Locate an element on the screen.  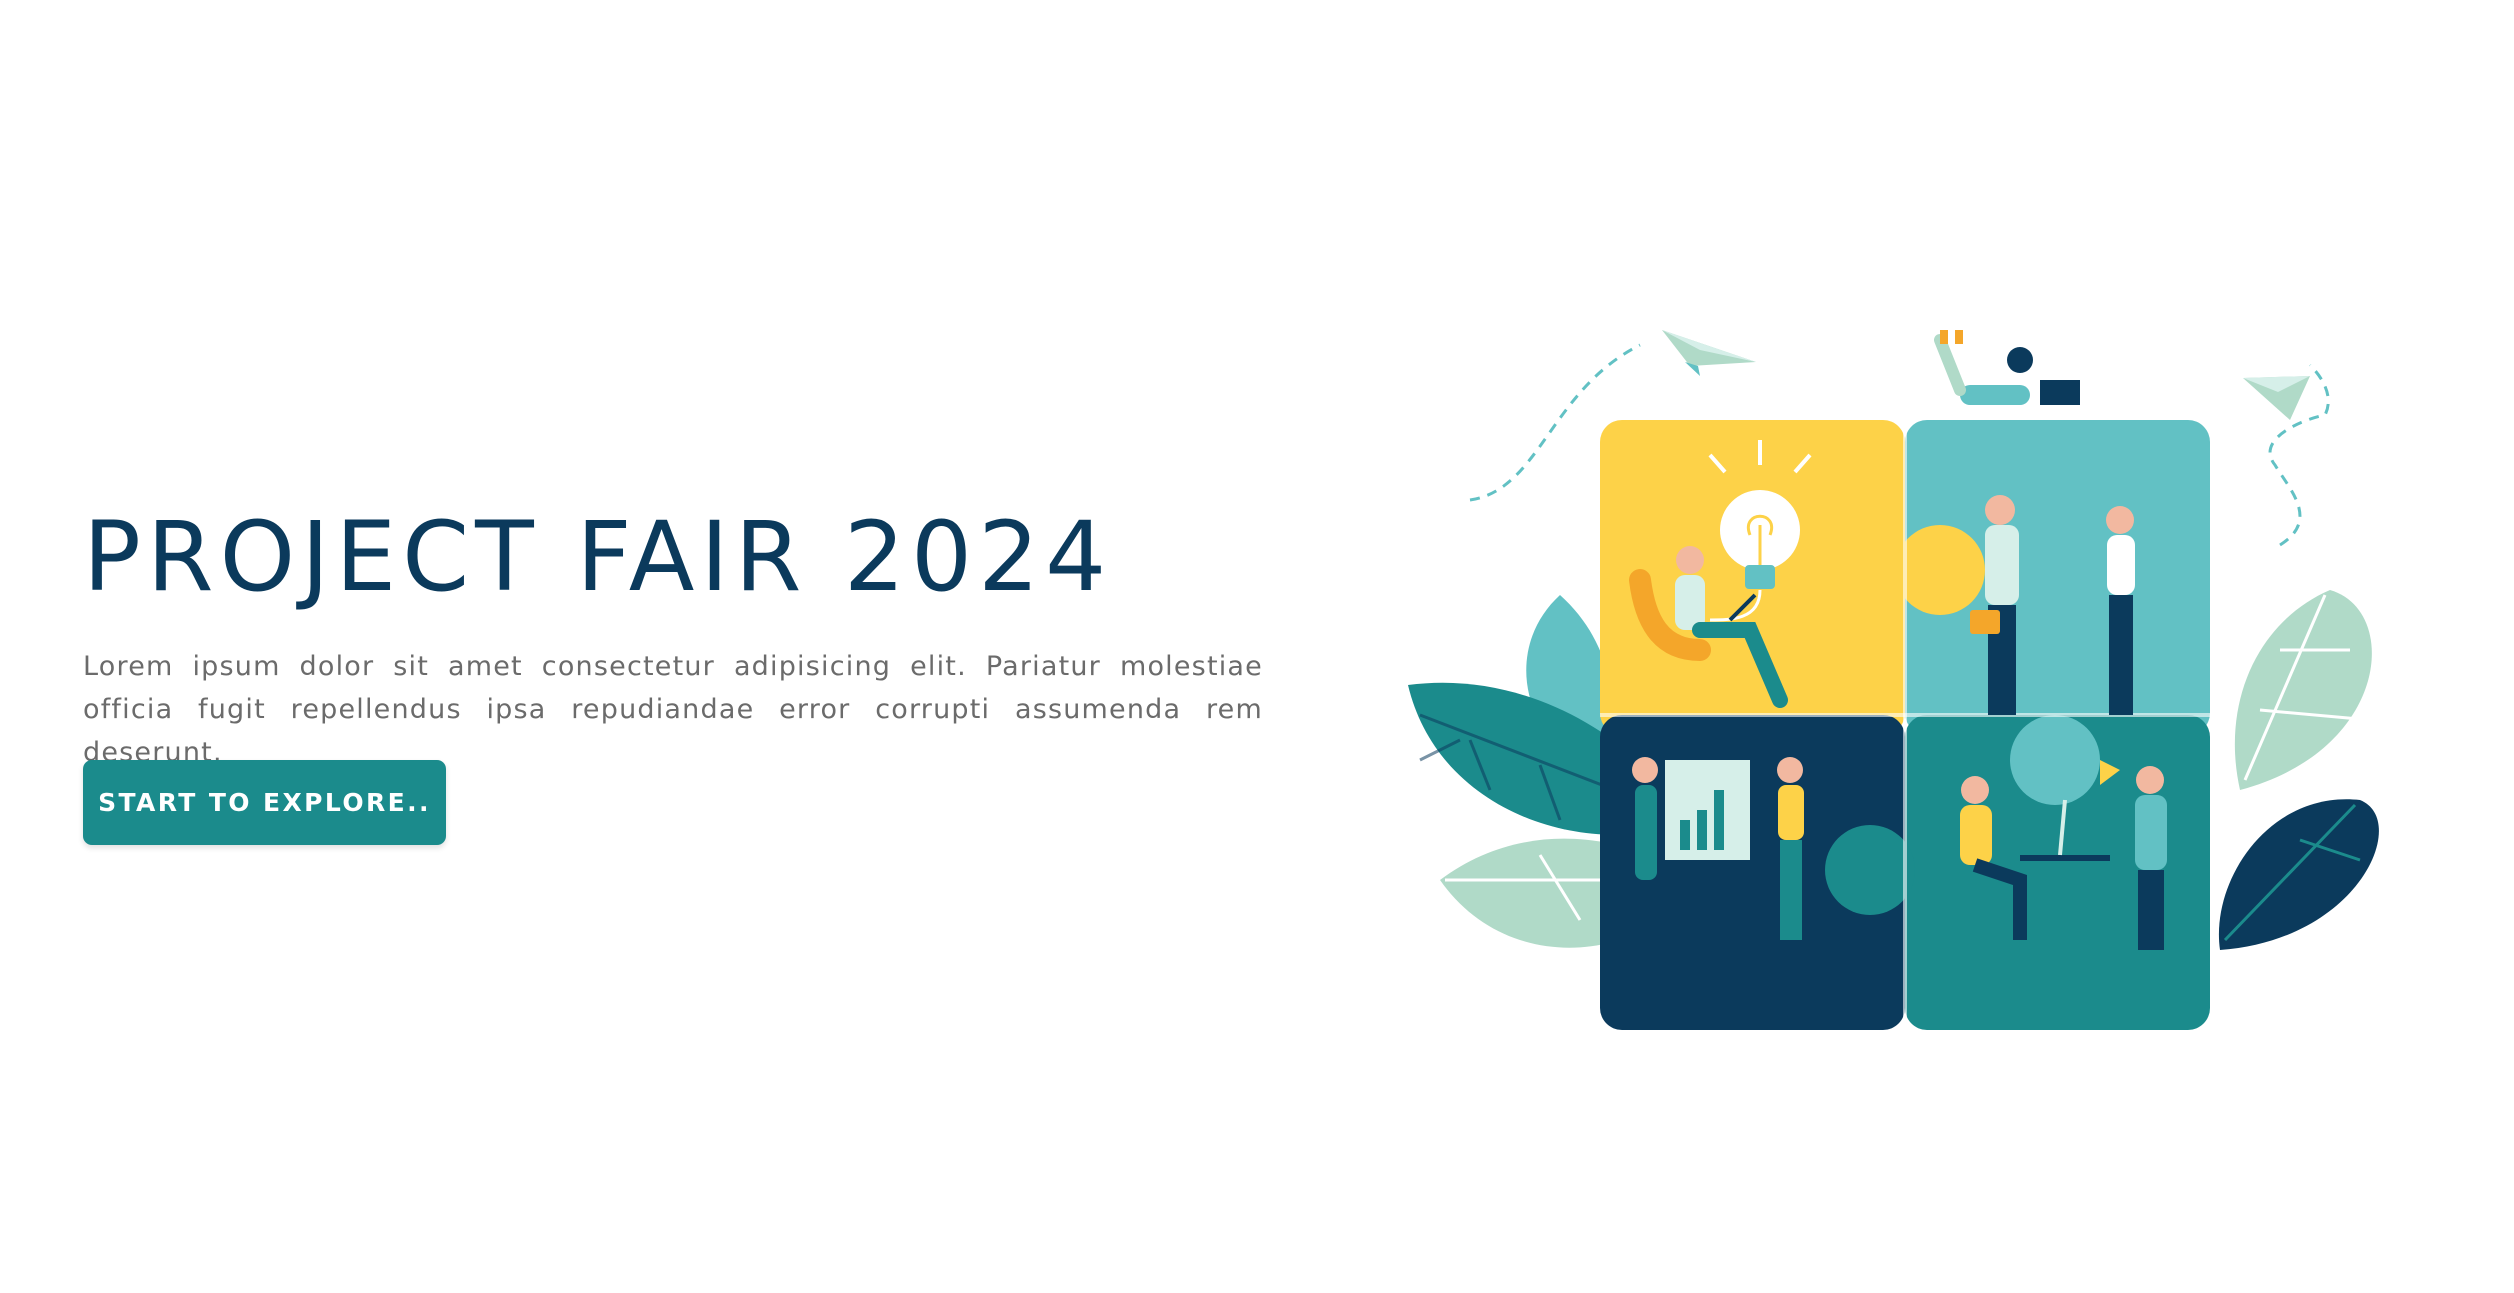
person-lying-laptop-icon is located at coordinates (2007, 367).